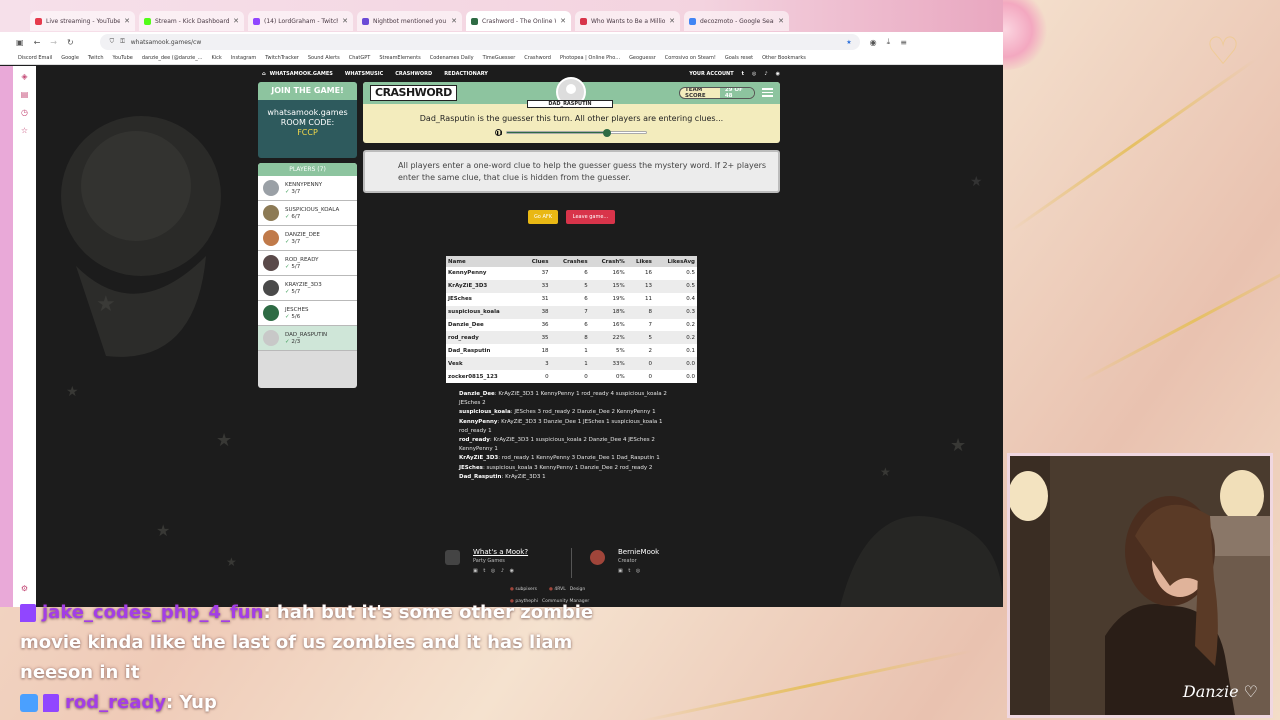 The width and height of the screenshot is (1280, 720). What do you see at coordinates (778, 74) in the screenshot?
I see `discord-icon: ◉` at bounding box center [778, 74].